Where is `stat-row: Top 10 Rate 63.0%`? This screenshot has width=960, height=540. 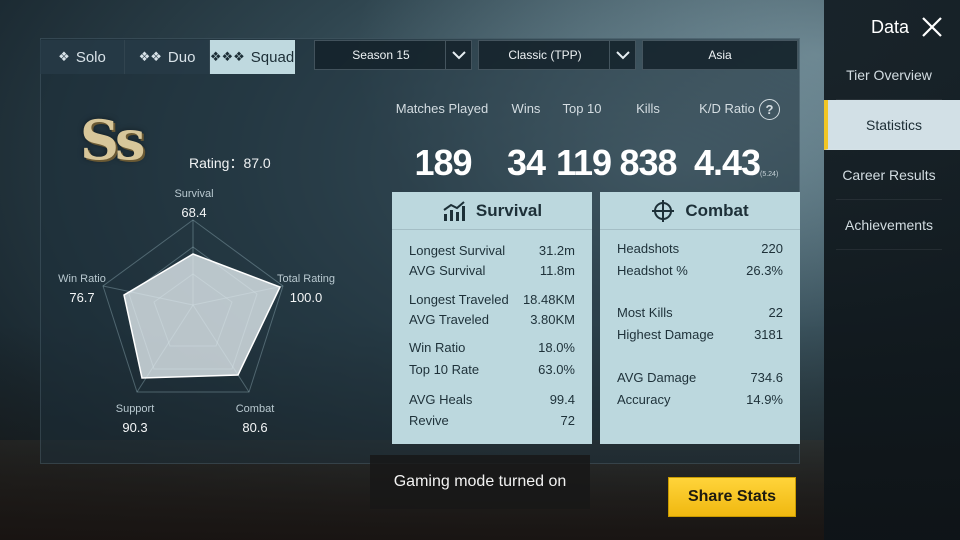 stat-row: Top 10 Rate 63.0% is located at coordinates (492, 369).